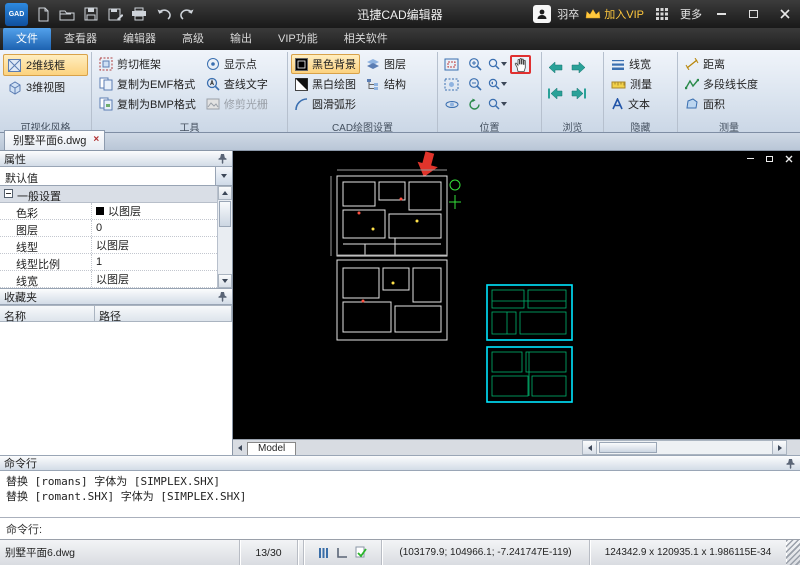 The image size is (800, 565). I want to click on tab-related-software: 相关软件, so click(366, 38).